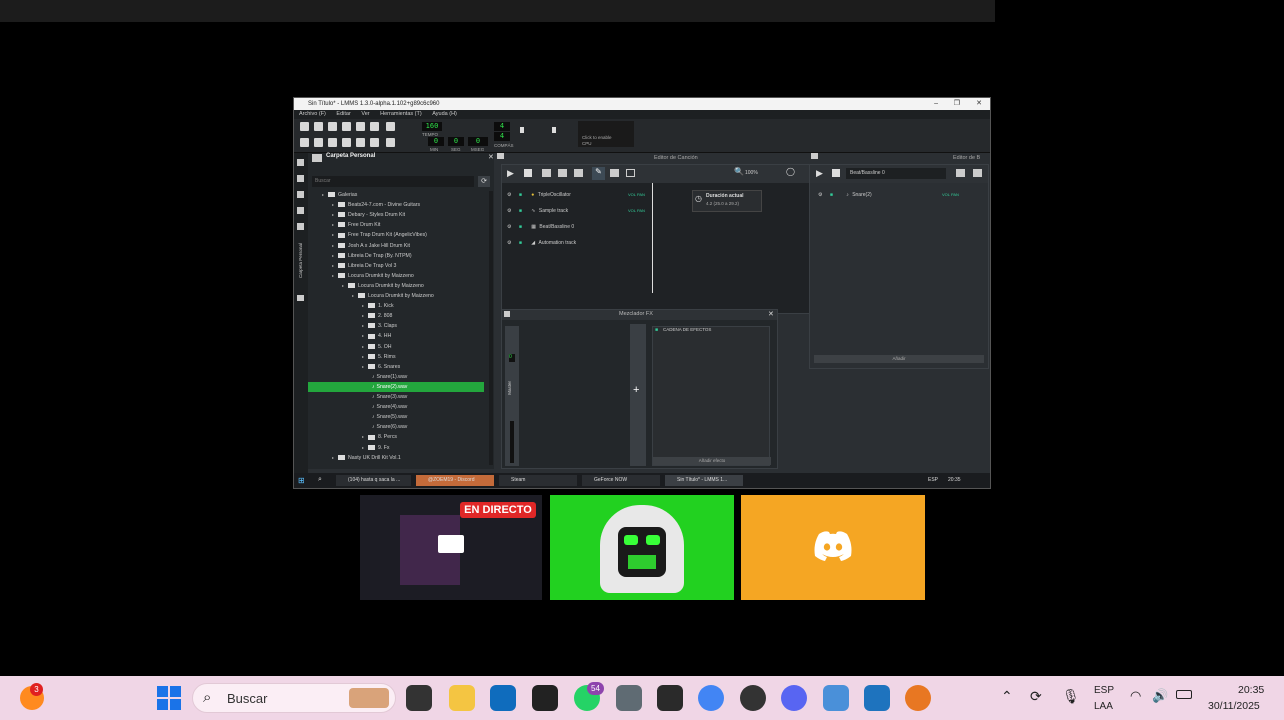 This screenshot has height=720, width=1284. I want to click on file-tree-item: ▸ 5. Rims, so click(396, 357).